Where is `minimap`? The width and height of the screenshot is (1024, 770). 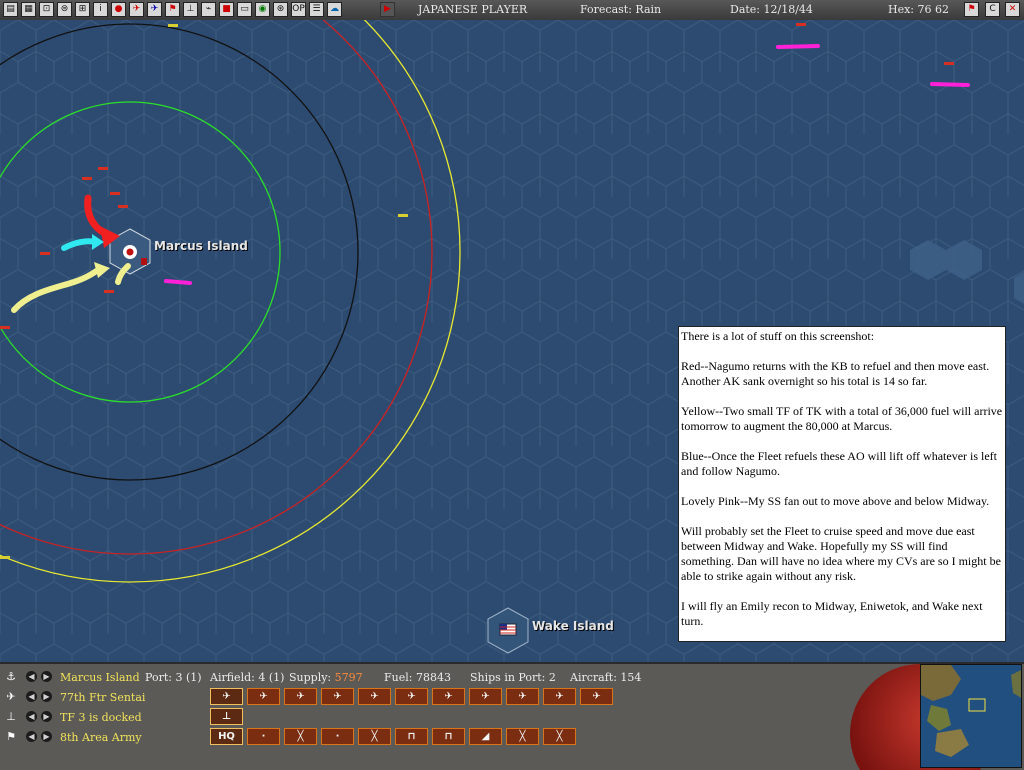
minimap is located at coordinates (971, 716).